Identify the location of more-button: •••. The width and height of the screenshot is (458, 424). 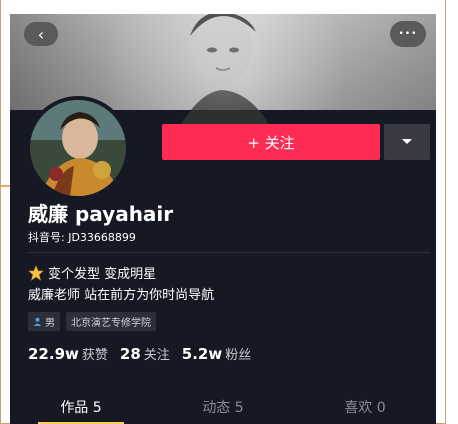
(408, 34).